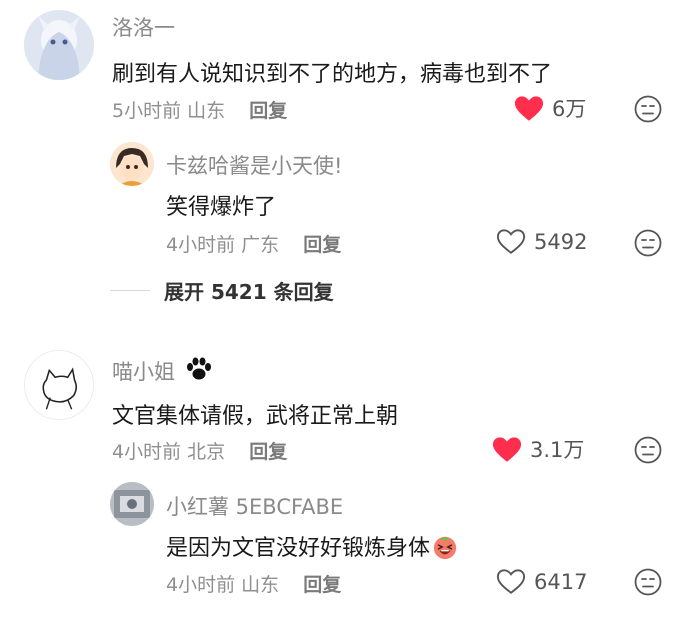 This screenshot has height=617, width=690. What do you see at coordinates (557, 450) in the screenshot?
I see `like-count: 3.1万` at bounding box center [557, 450].